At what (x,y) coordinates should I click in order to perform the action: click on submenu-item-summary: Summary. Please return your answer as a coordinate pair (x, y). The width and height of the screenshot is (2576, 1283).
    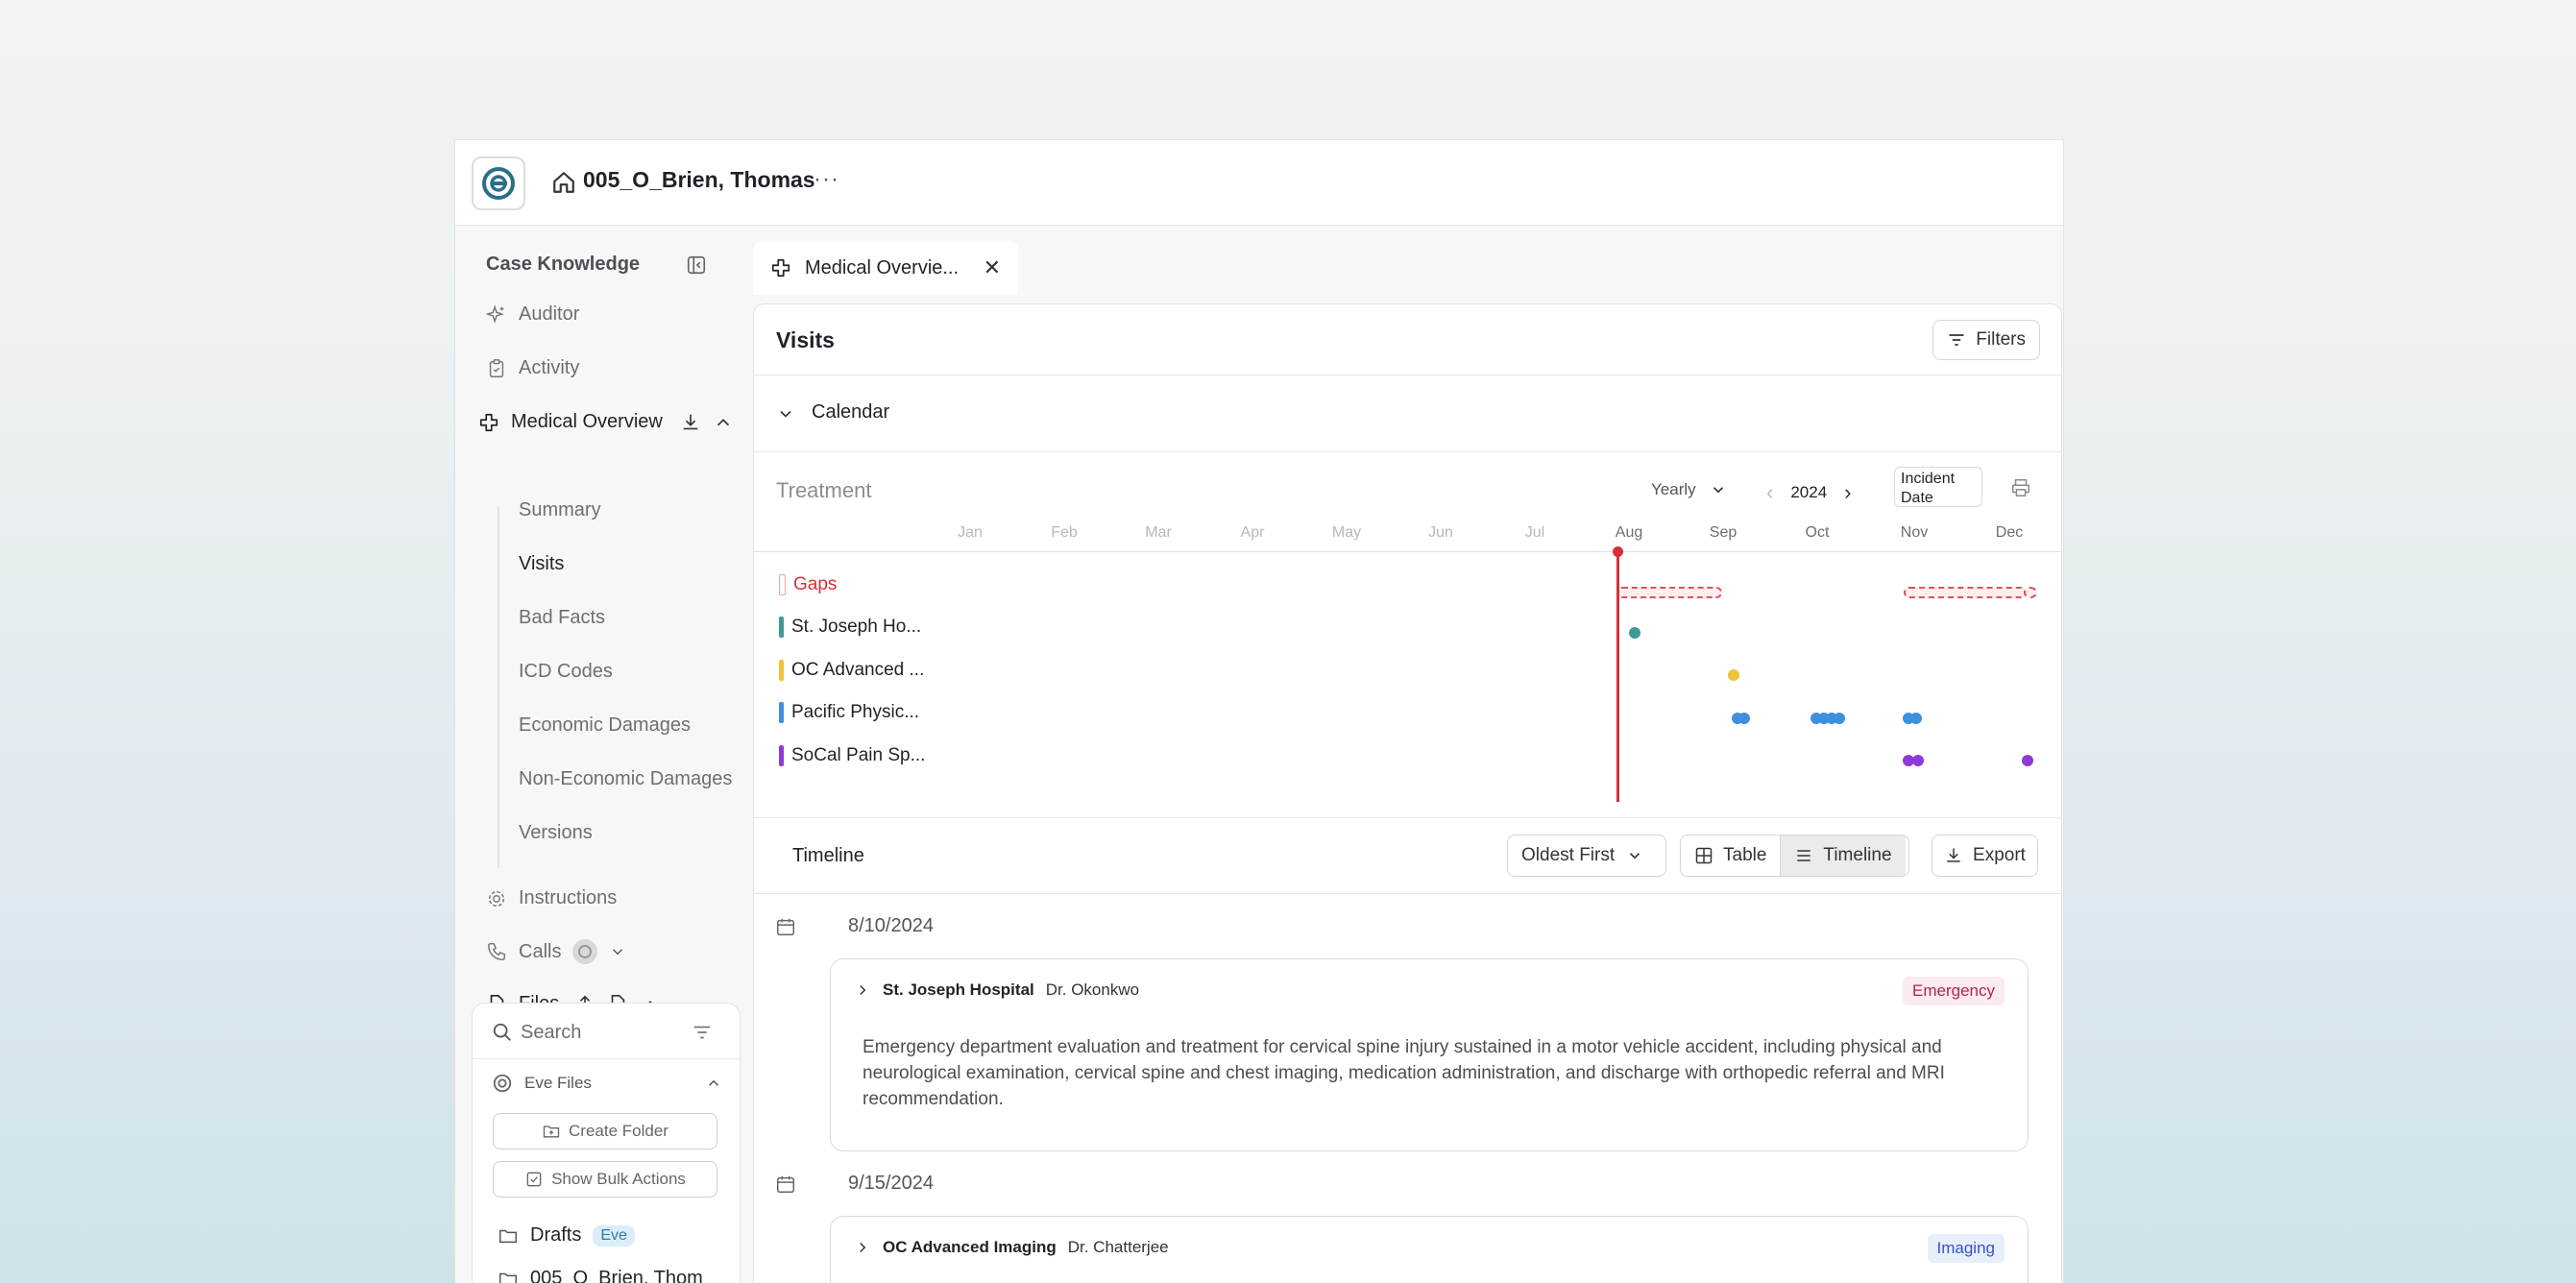
    Looking at the image, I should click on (560, 510).